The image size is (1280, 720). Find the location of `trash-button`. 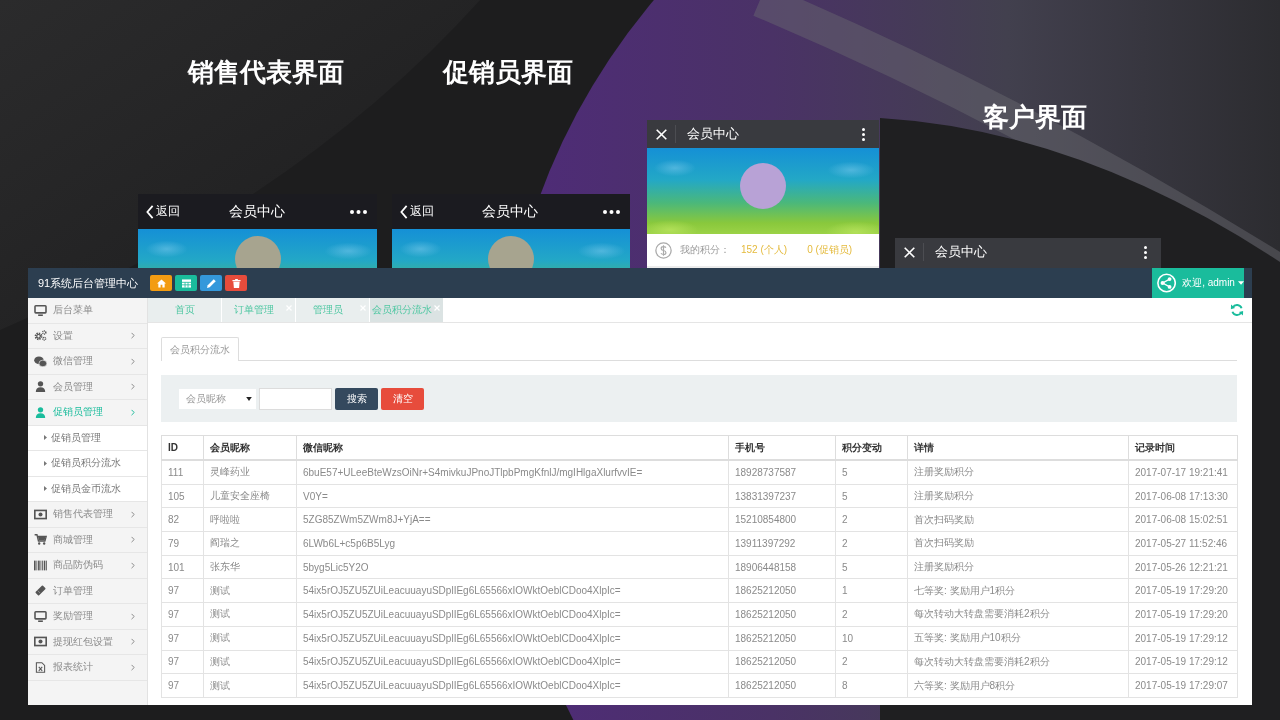

trash-button is located at coordinates (236, 283).